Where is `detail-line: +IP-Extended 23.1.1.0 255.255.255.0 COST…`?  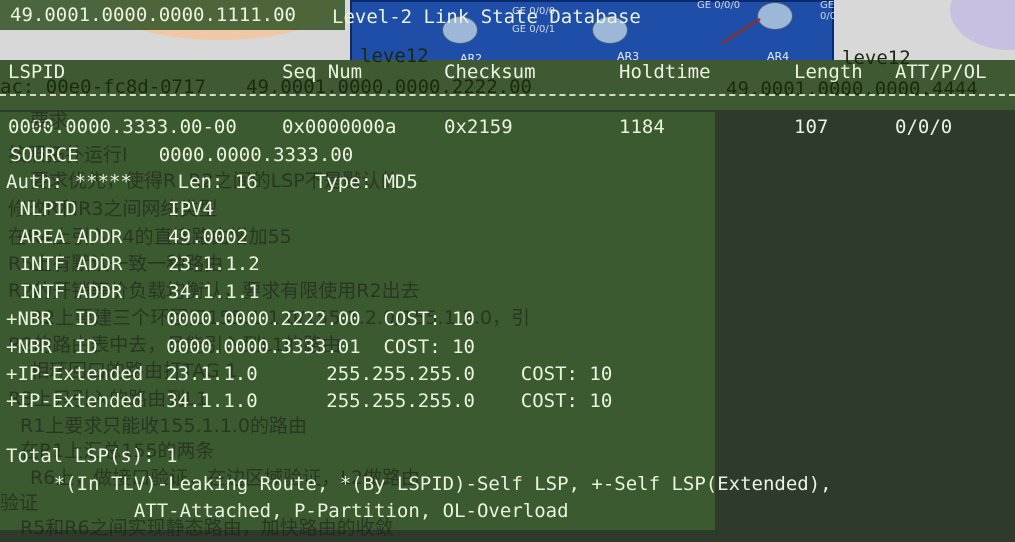 detail-line: +IP-Extended 23.1.1.0 255.255.255.0 COST… is located at coordinates (309, 374).